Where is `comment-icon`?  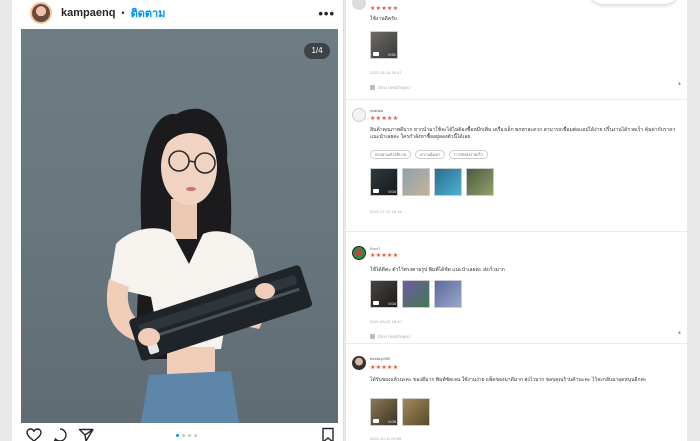
comment-icon is located at coordinates (60, 434).